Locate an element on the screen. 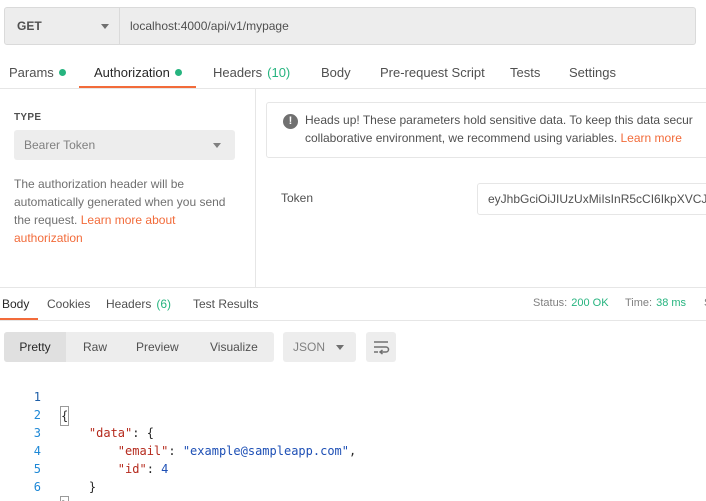 The height and width of the screenshot is (501, 706). time-label: Time: is located at coordinates (639, 303).